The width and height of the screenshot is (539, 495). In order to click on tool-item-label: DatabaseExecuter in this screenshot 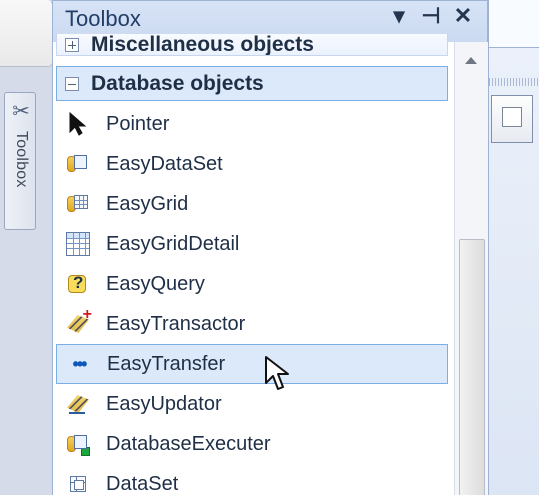, I will do `click(188, 444)`.